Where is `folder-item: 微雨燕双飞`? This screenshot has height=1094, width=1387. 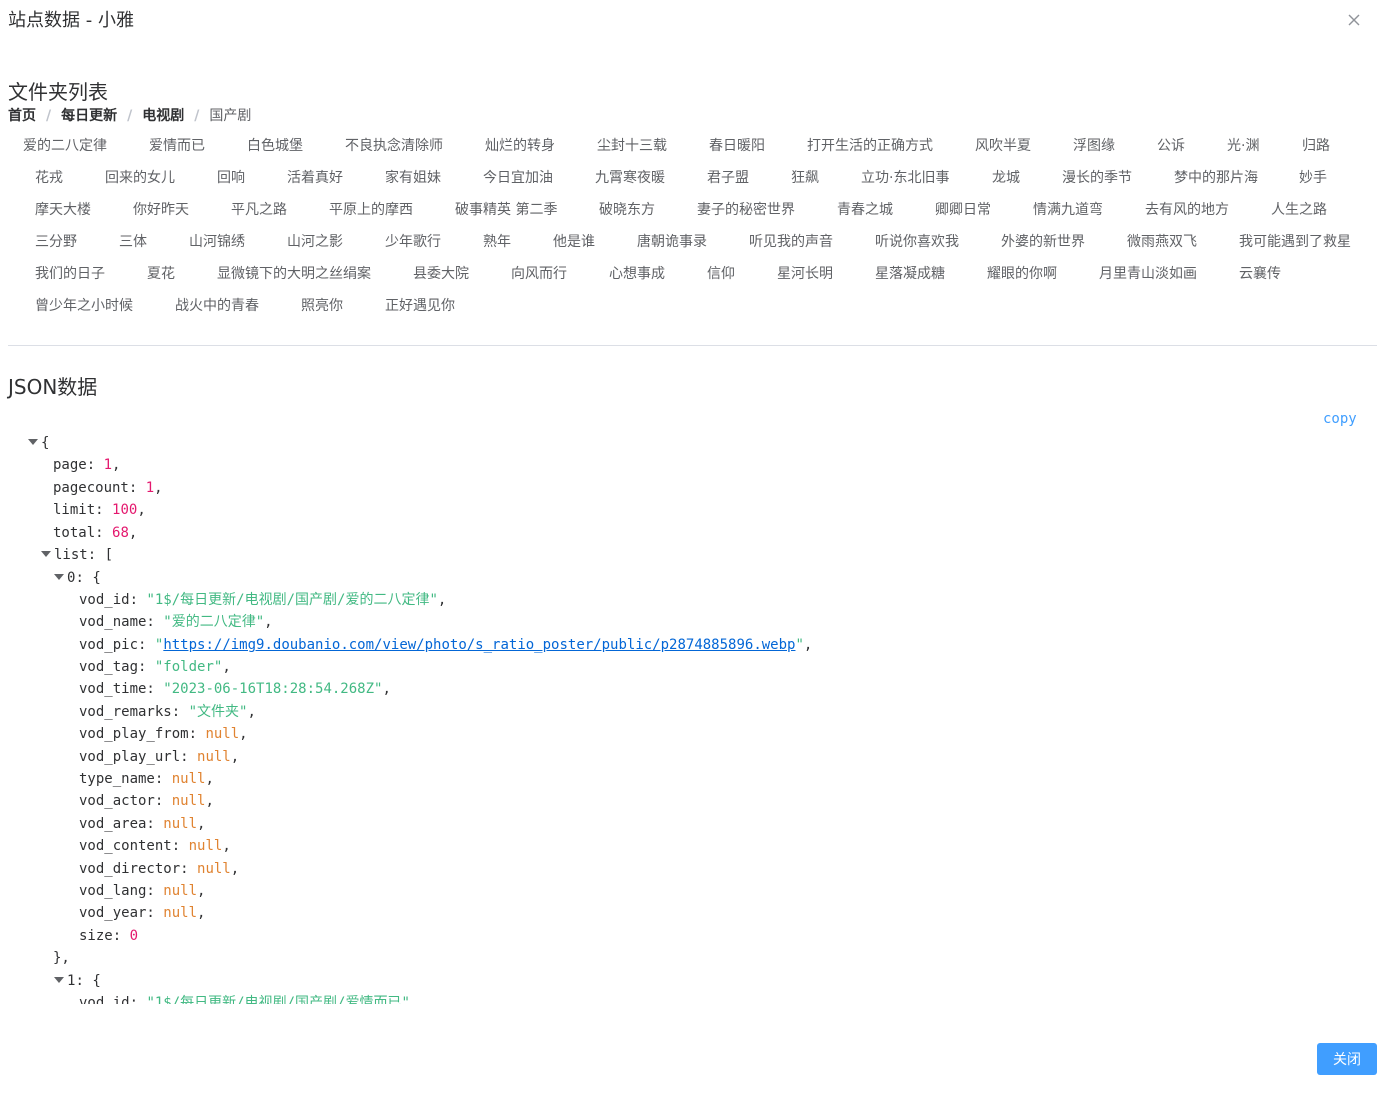
folder-item: 微雨燕双飞 is located at coordinates (1162, 242).